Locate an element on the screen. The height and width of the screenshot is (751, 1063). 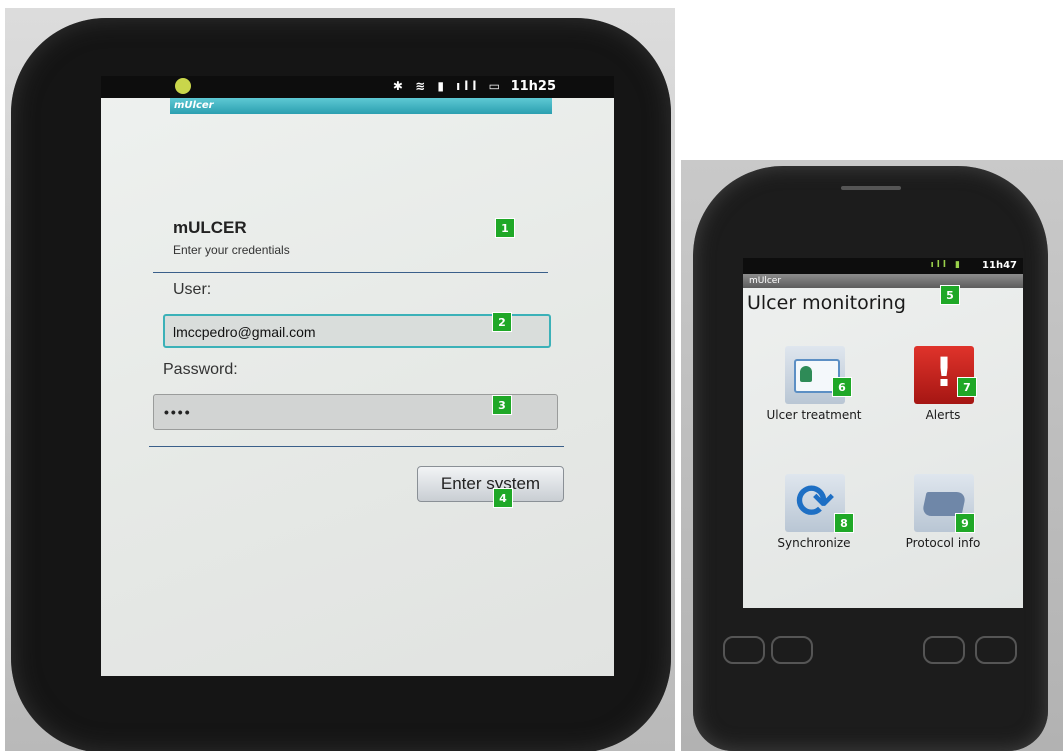
search-key is located at coordinates (996, 650).